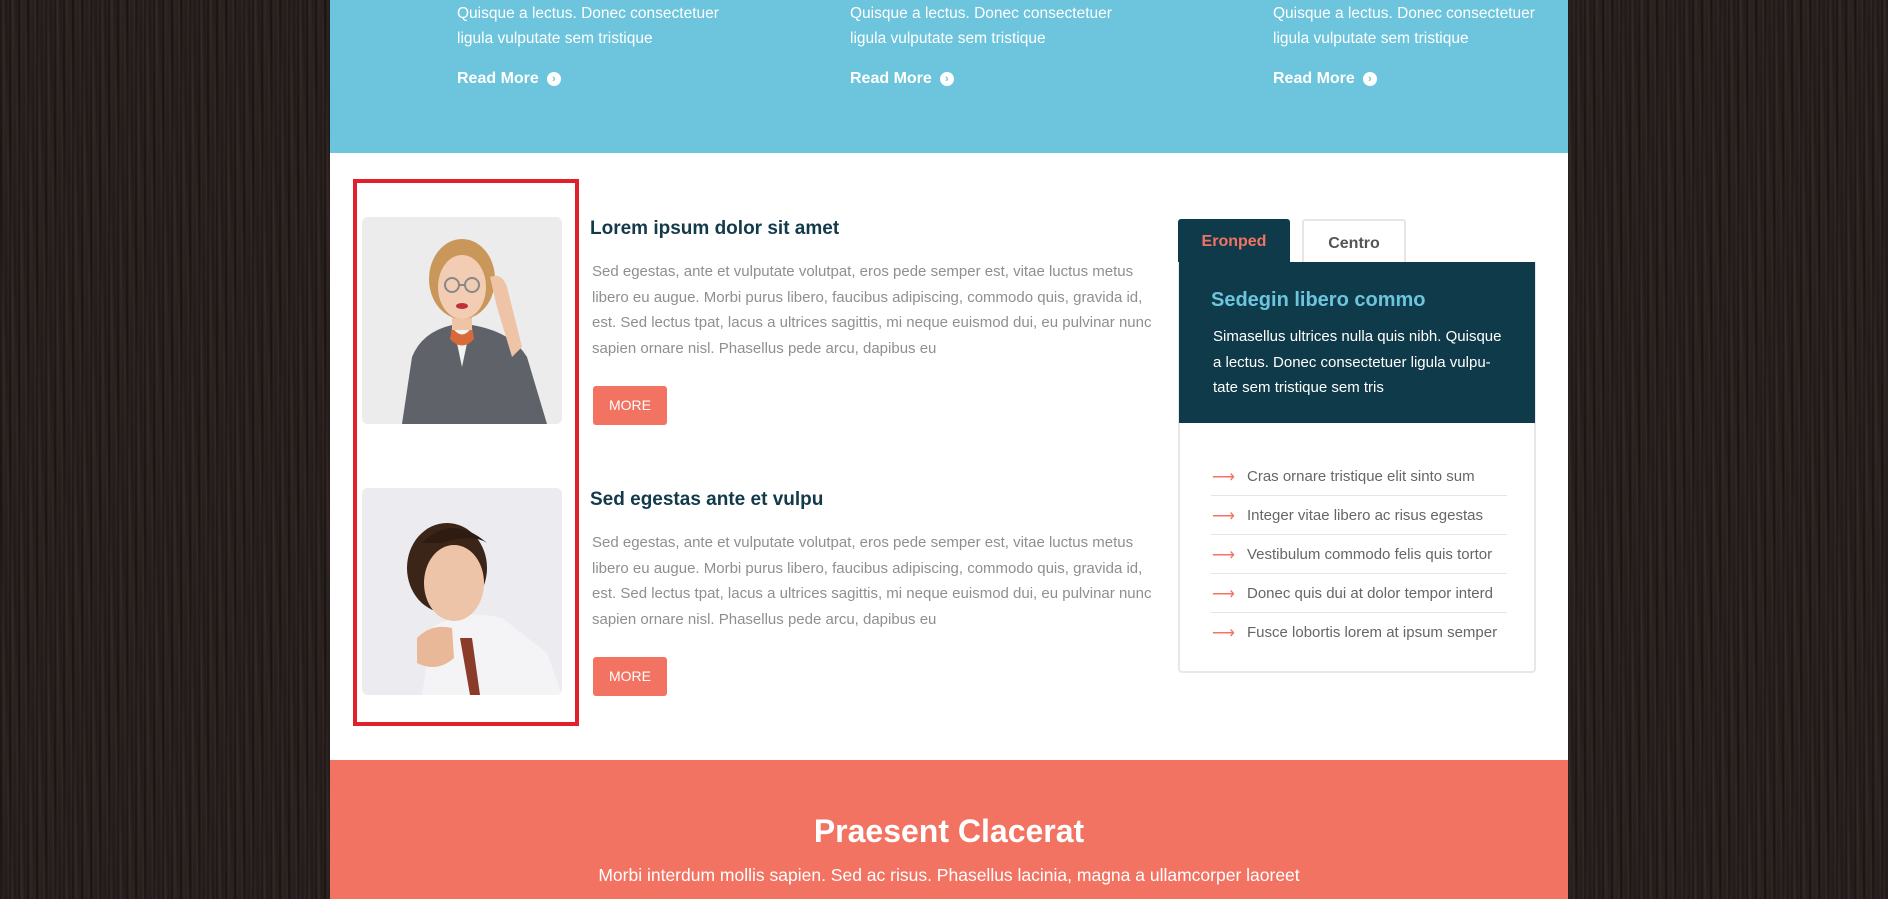 The height and width of the screenshot is (899, 1888). I want to click on tab-eronped: Eronped, so click(1234, 241).